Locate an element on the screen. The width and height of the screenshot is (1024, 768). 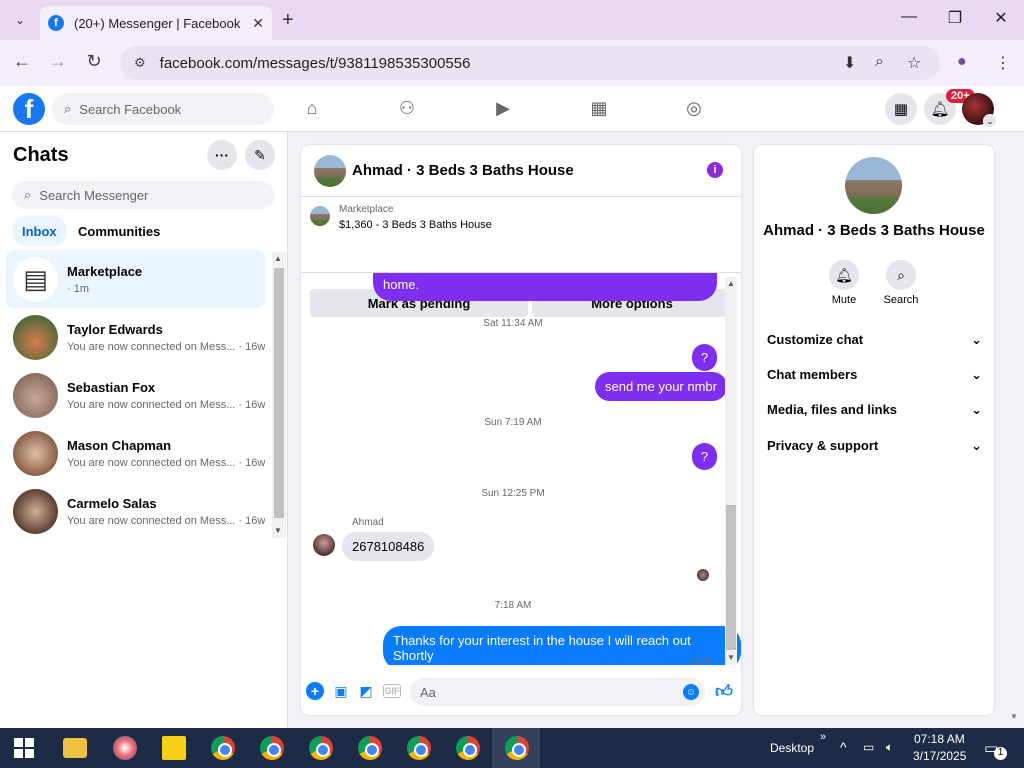
sticker-icon: ◩ is located at coordinates (366, 691).